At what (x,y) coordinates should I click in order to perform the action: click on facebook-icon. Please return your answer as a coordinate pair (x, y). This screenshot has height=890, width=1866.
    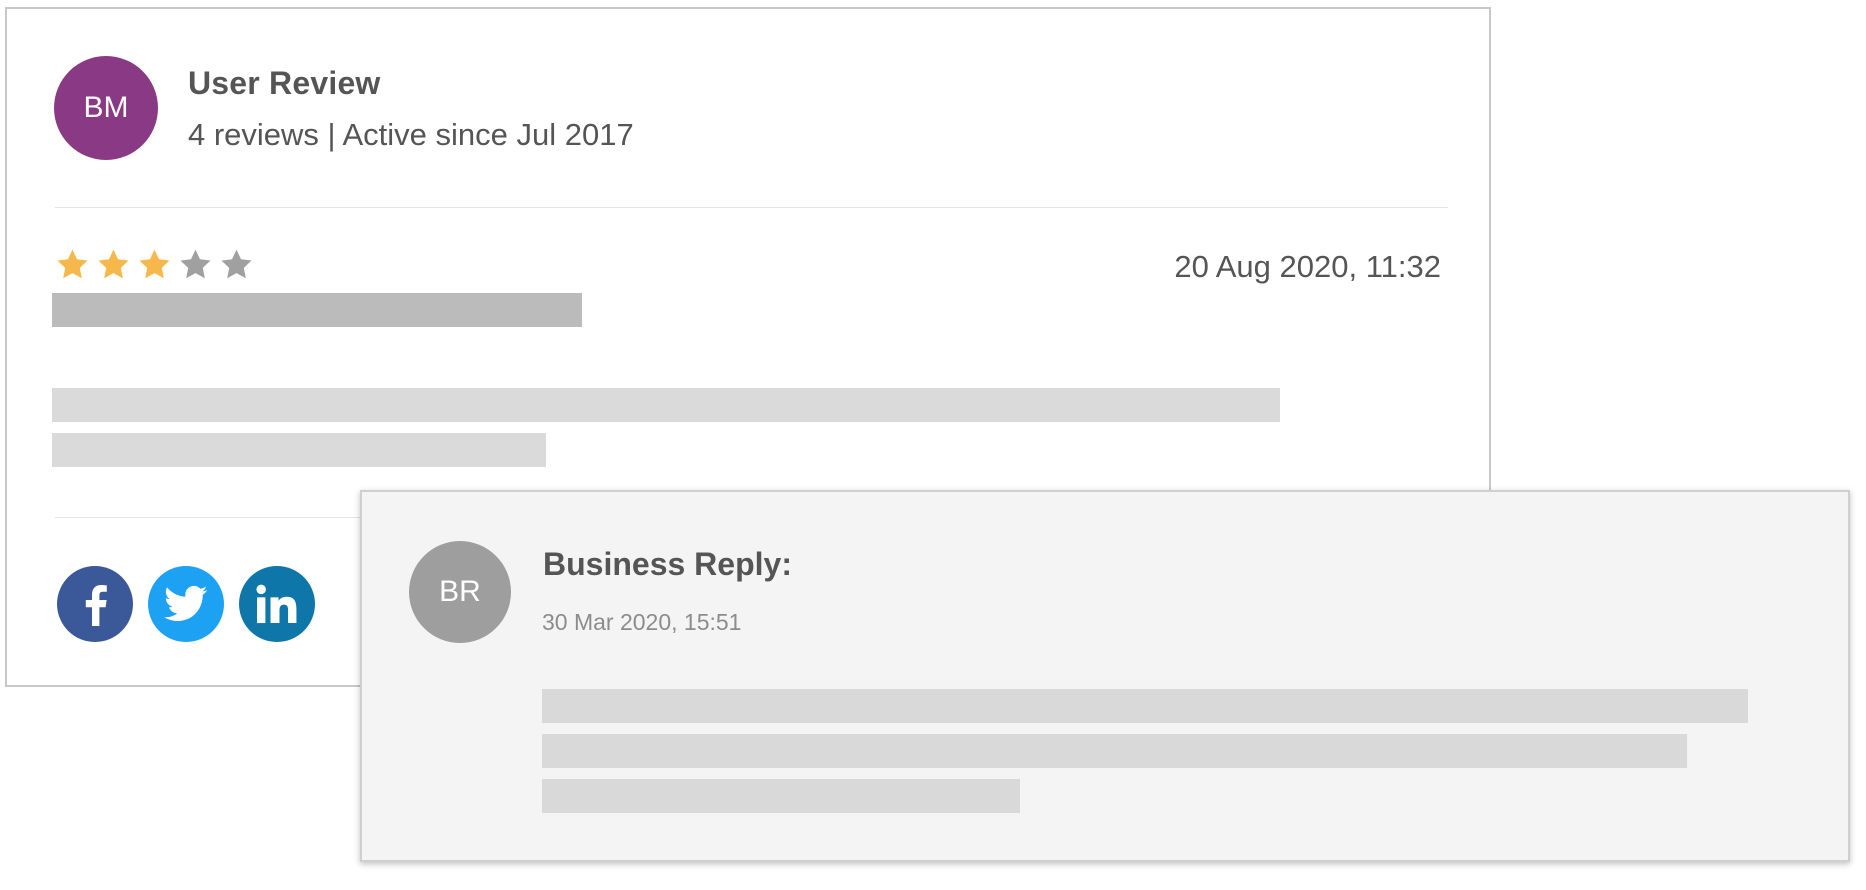
    Looking at the image, I should click on (96, 605).